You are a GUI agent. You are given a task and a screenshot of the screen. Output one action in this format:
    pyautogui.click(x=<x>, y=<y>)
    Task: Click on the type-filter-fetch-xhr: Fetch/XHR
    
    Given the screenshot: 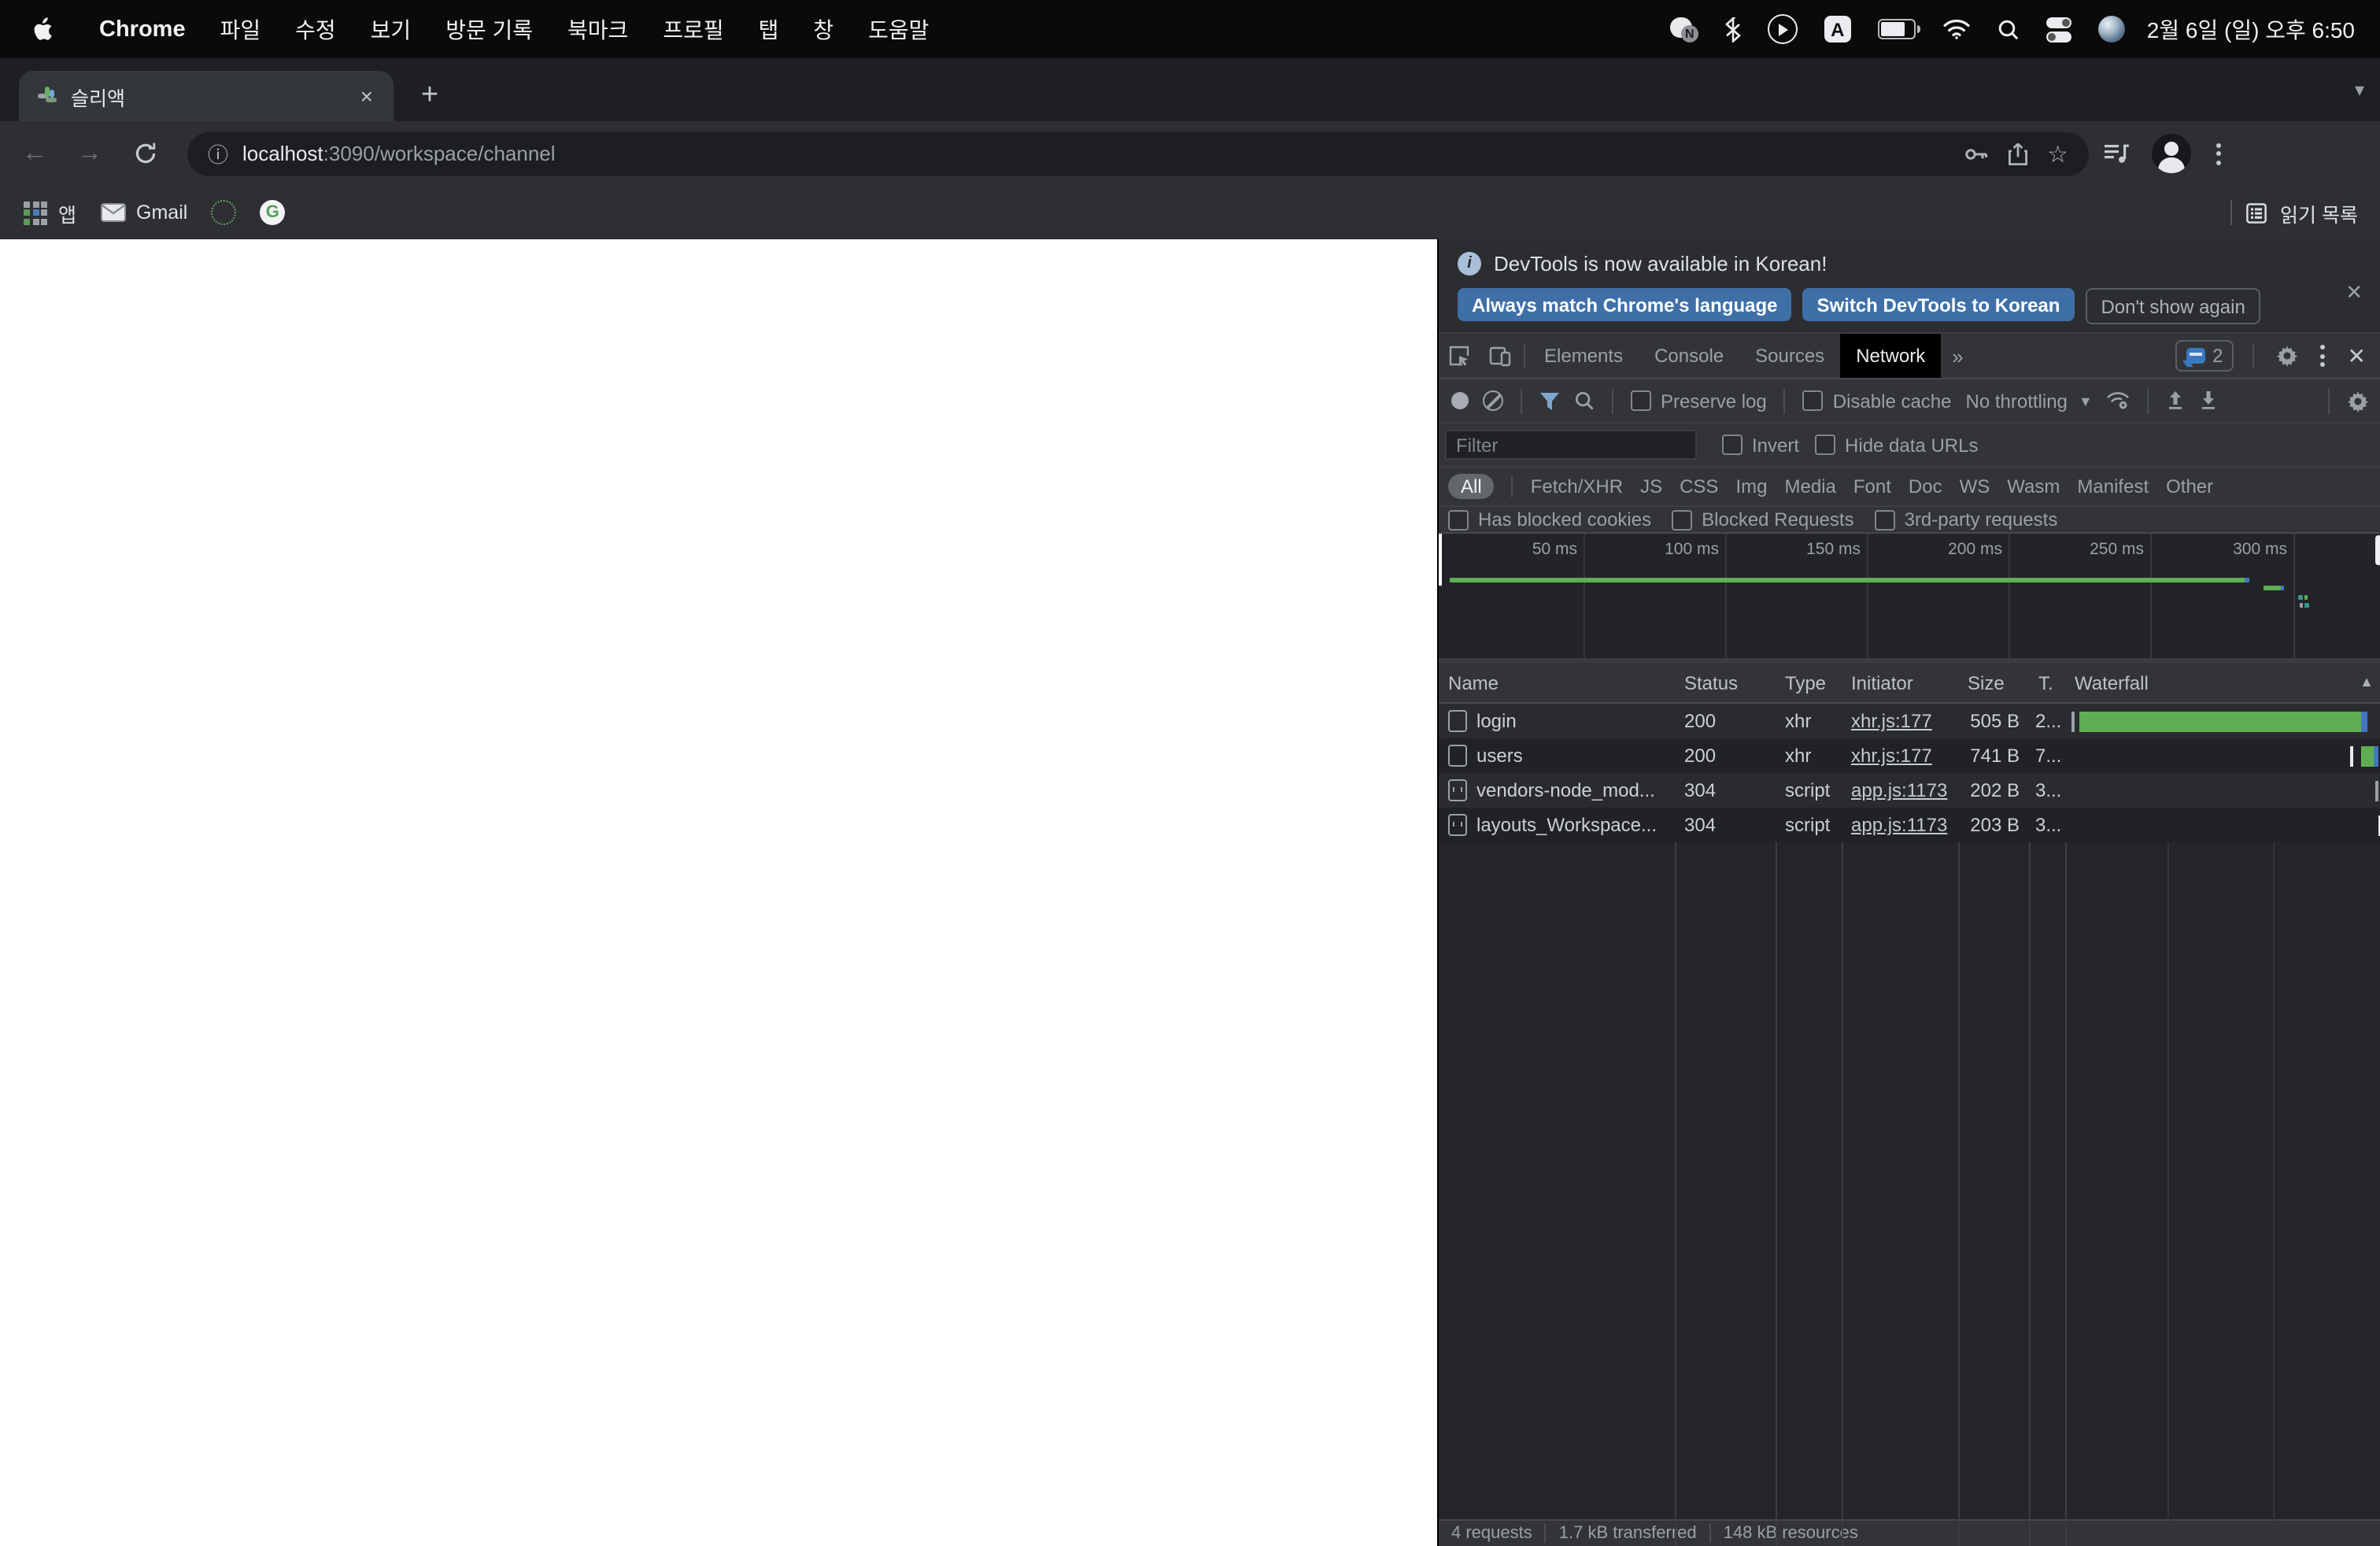 What is the action you would take?
    pyautogui.click(x=1577, y=486)
    